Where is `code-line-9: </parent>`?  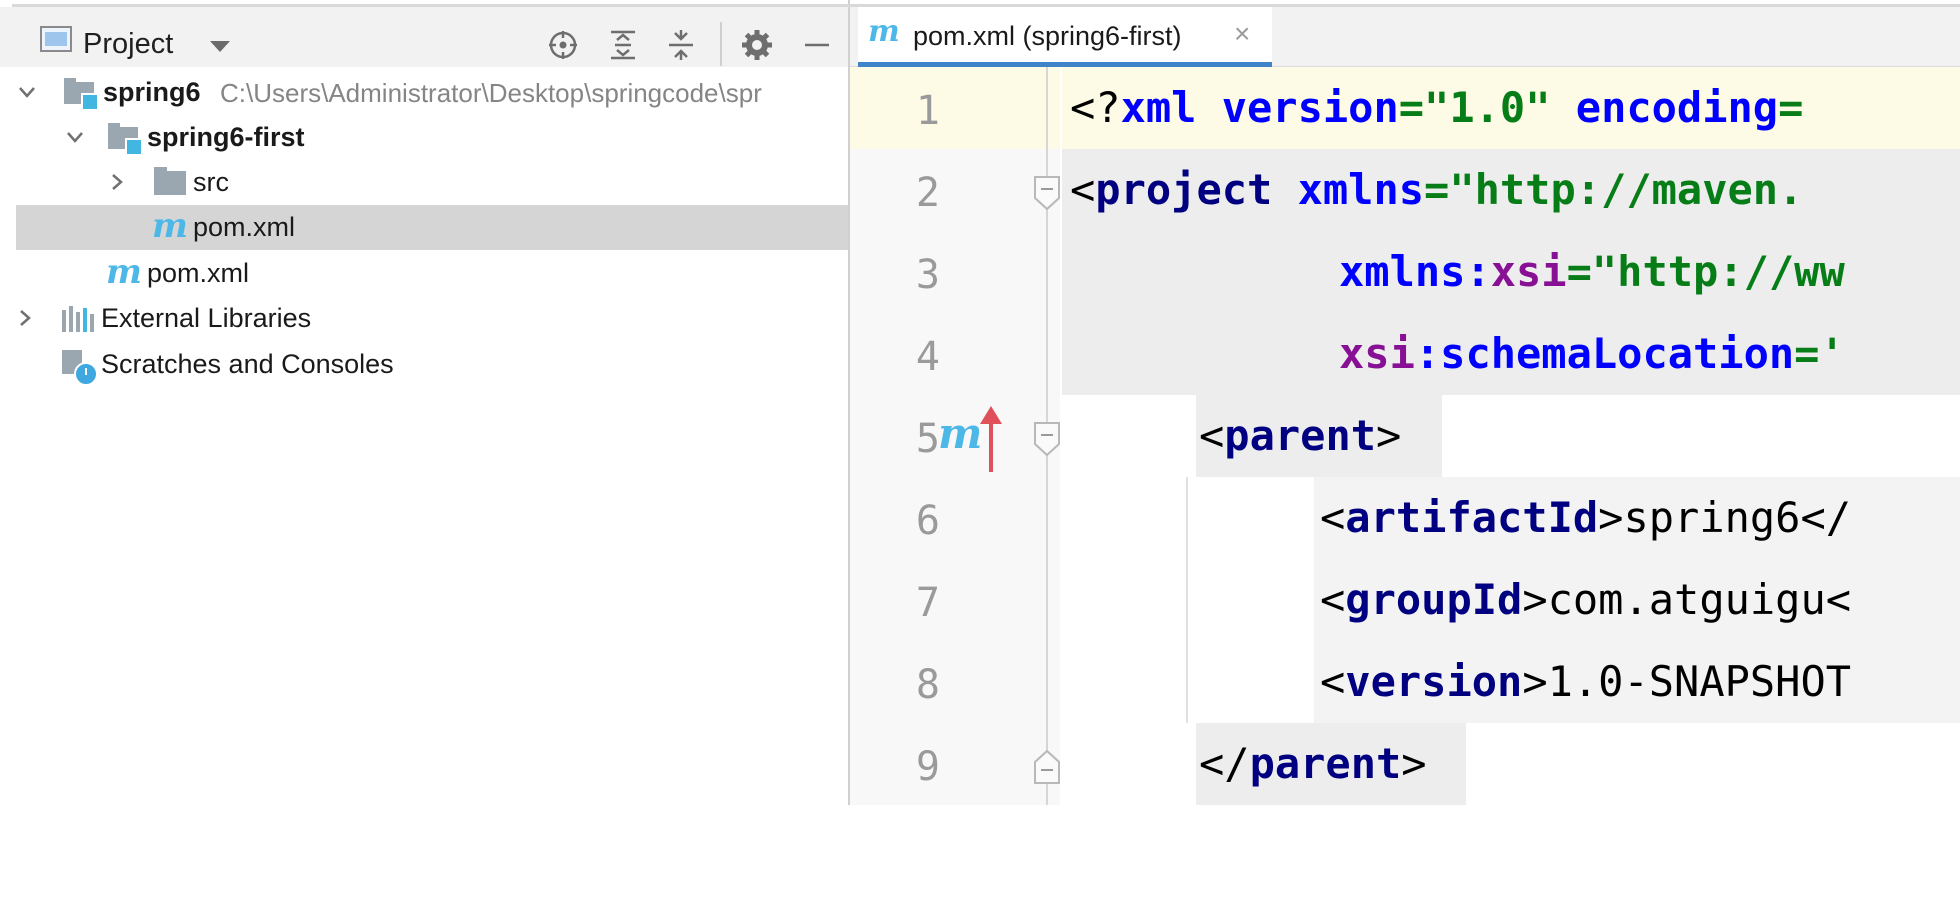 code-line-9: </parent> is located at coordinates (1313, 764).